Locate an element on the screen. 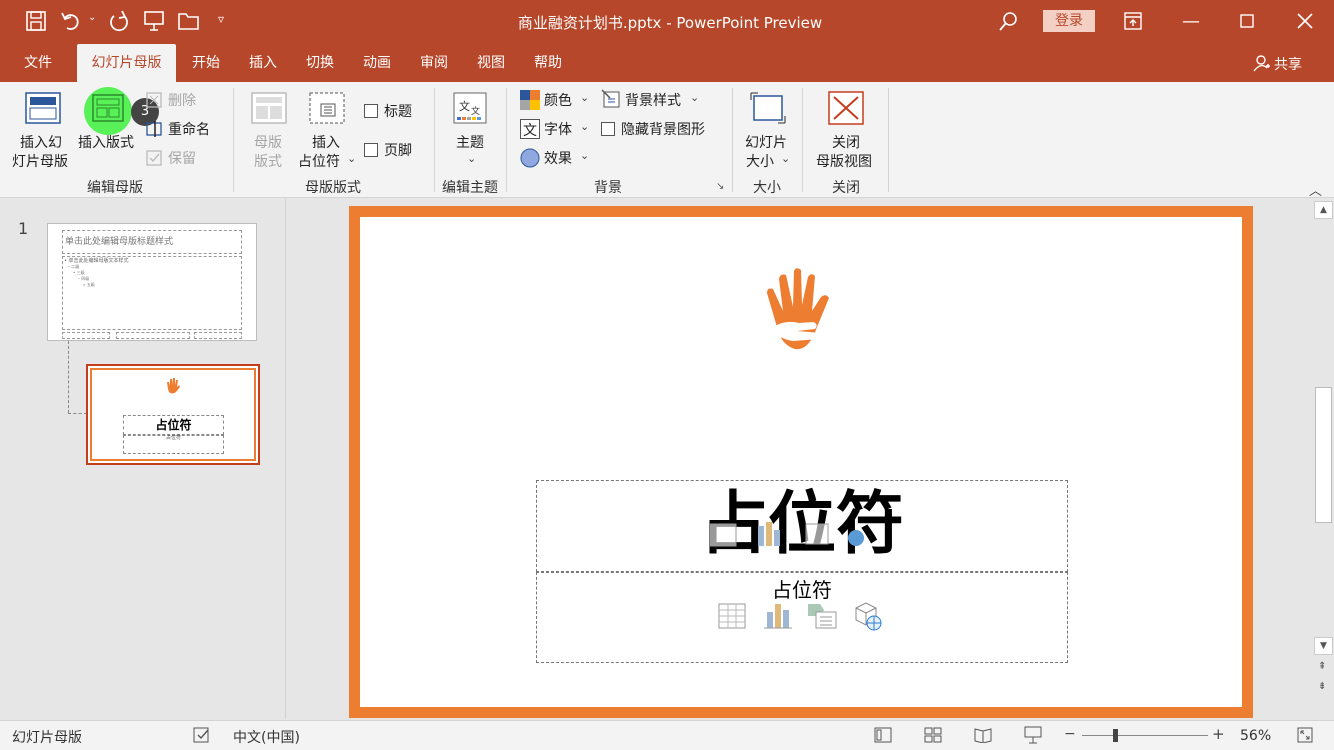  slide-size-label-2: 大小 is located at coordinates (760, 161).